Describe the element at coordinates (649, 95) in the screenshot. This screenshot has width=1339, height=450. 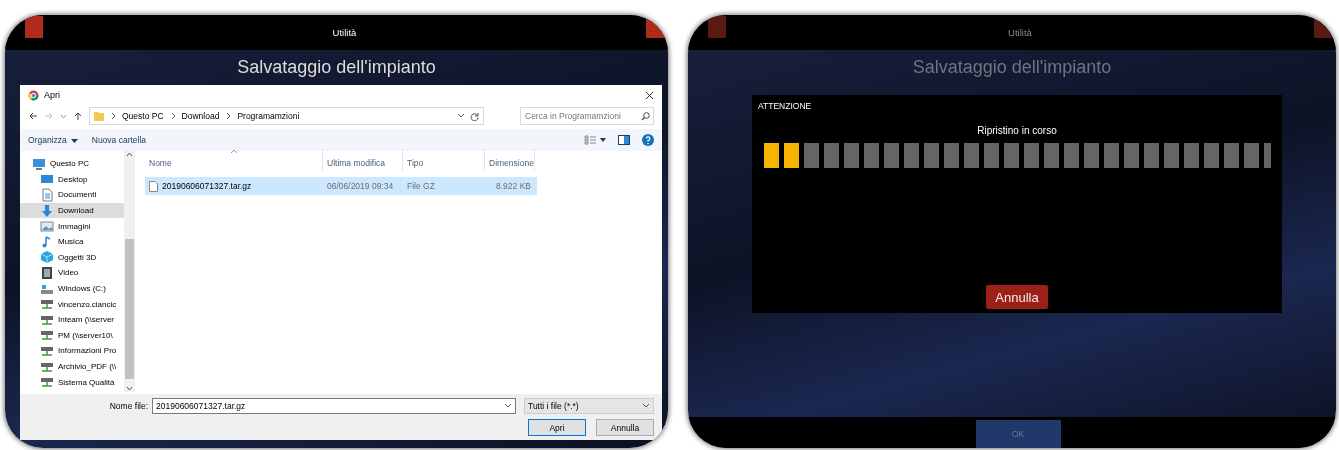
I see `close-icon` at that location.